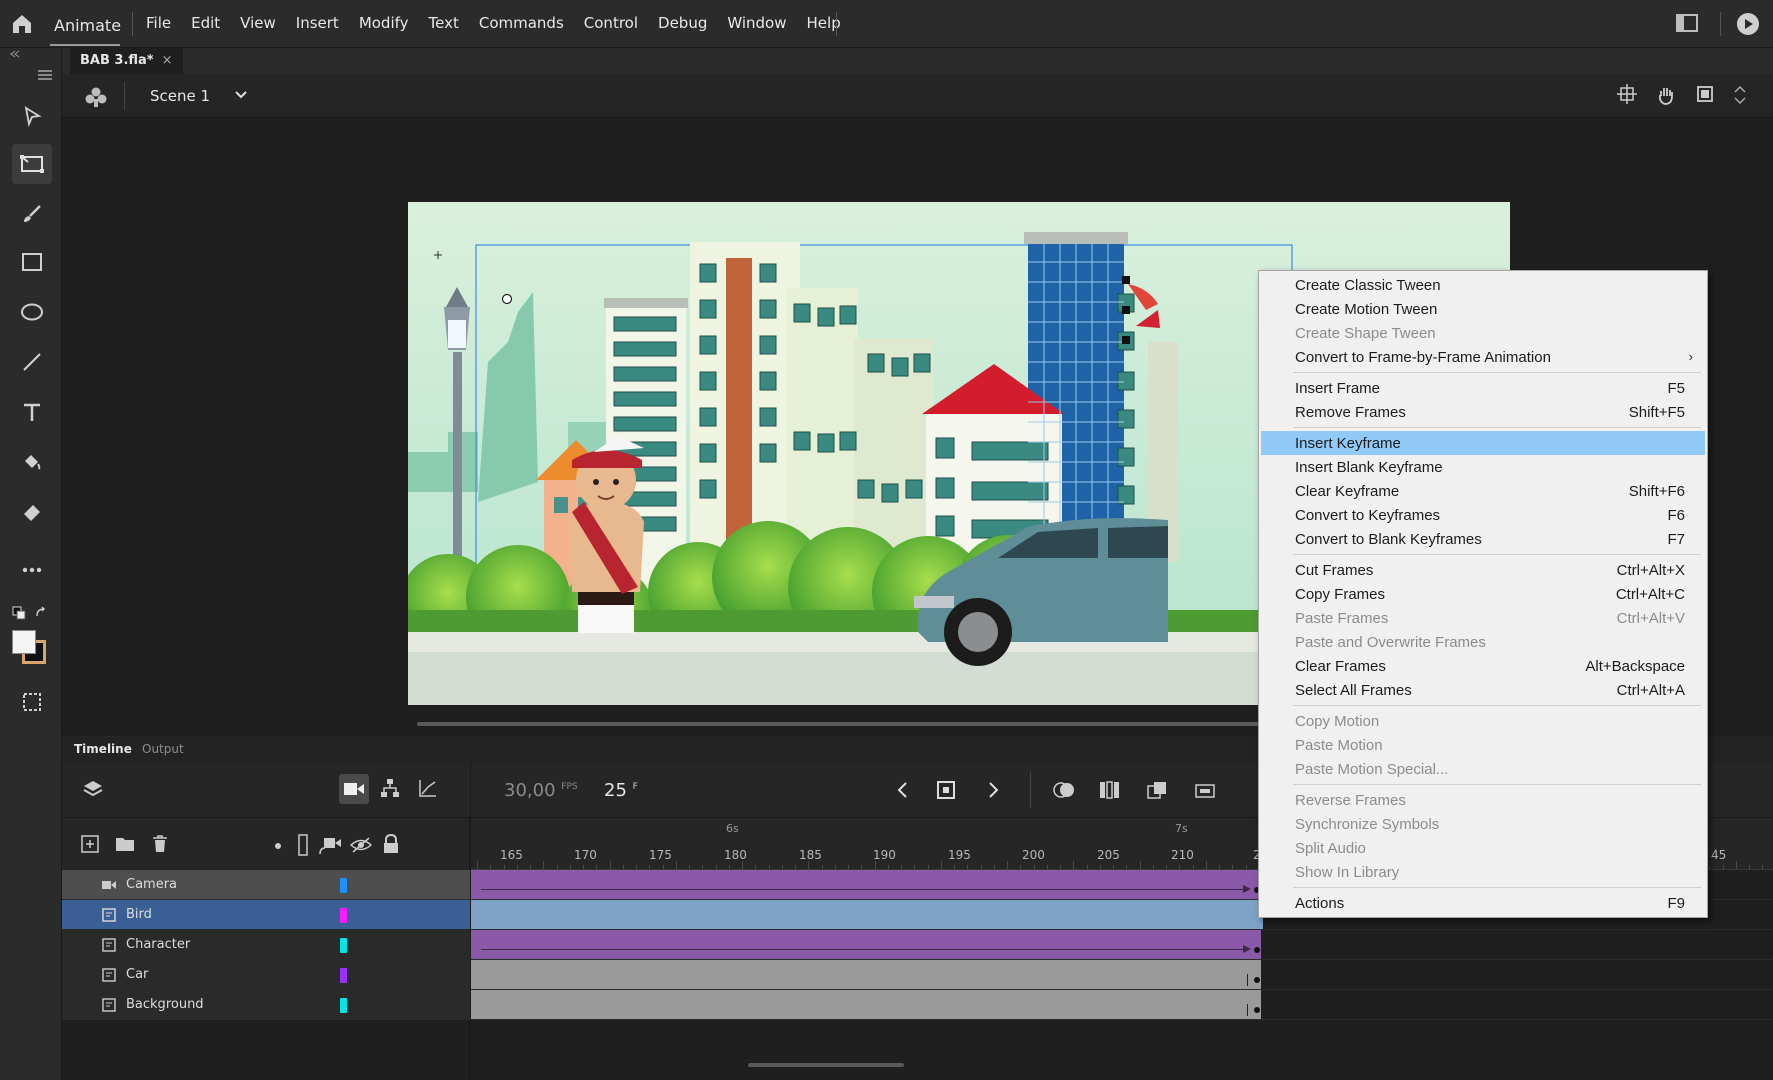 The height and width of the screenshot is (1080, 1773). Describe the element at coordinates (444, 23) in the screenshot. I see `menu-text: Text` at that location.